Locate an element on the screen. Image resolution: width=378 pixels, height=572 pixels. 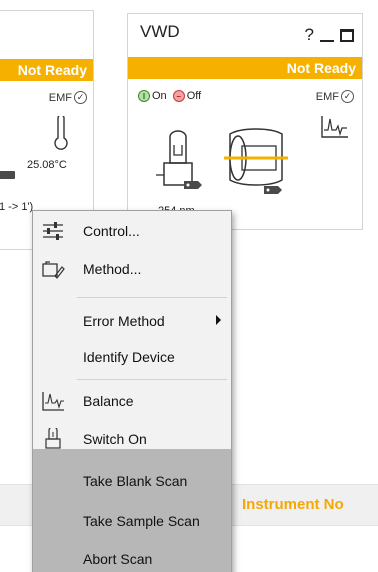
vwd-status-bar: Not Ready is located at coordinates (245, 68).